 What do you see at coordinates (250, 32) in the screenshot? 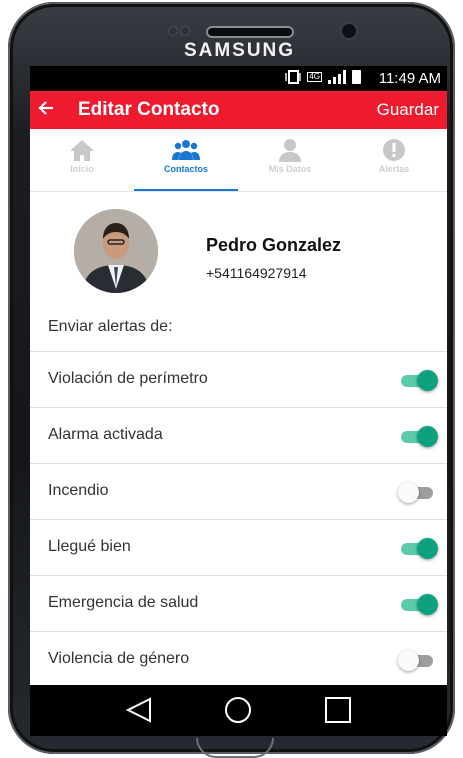
I see `earpiece-speaker` at bounding box center [250, 32].